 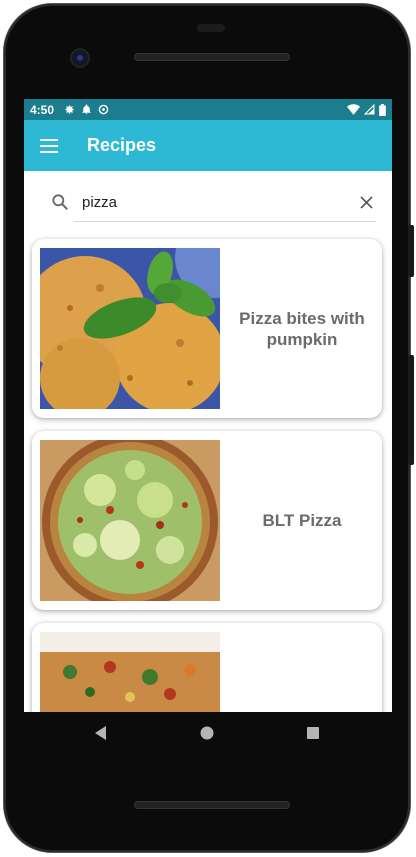 I want to click on search-underline, so click(x=225, y=221).